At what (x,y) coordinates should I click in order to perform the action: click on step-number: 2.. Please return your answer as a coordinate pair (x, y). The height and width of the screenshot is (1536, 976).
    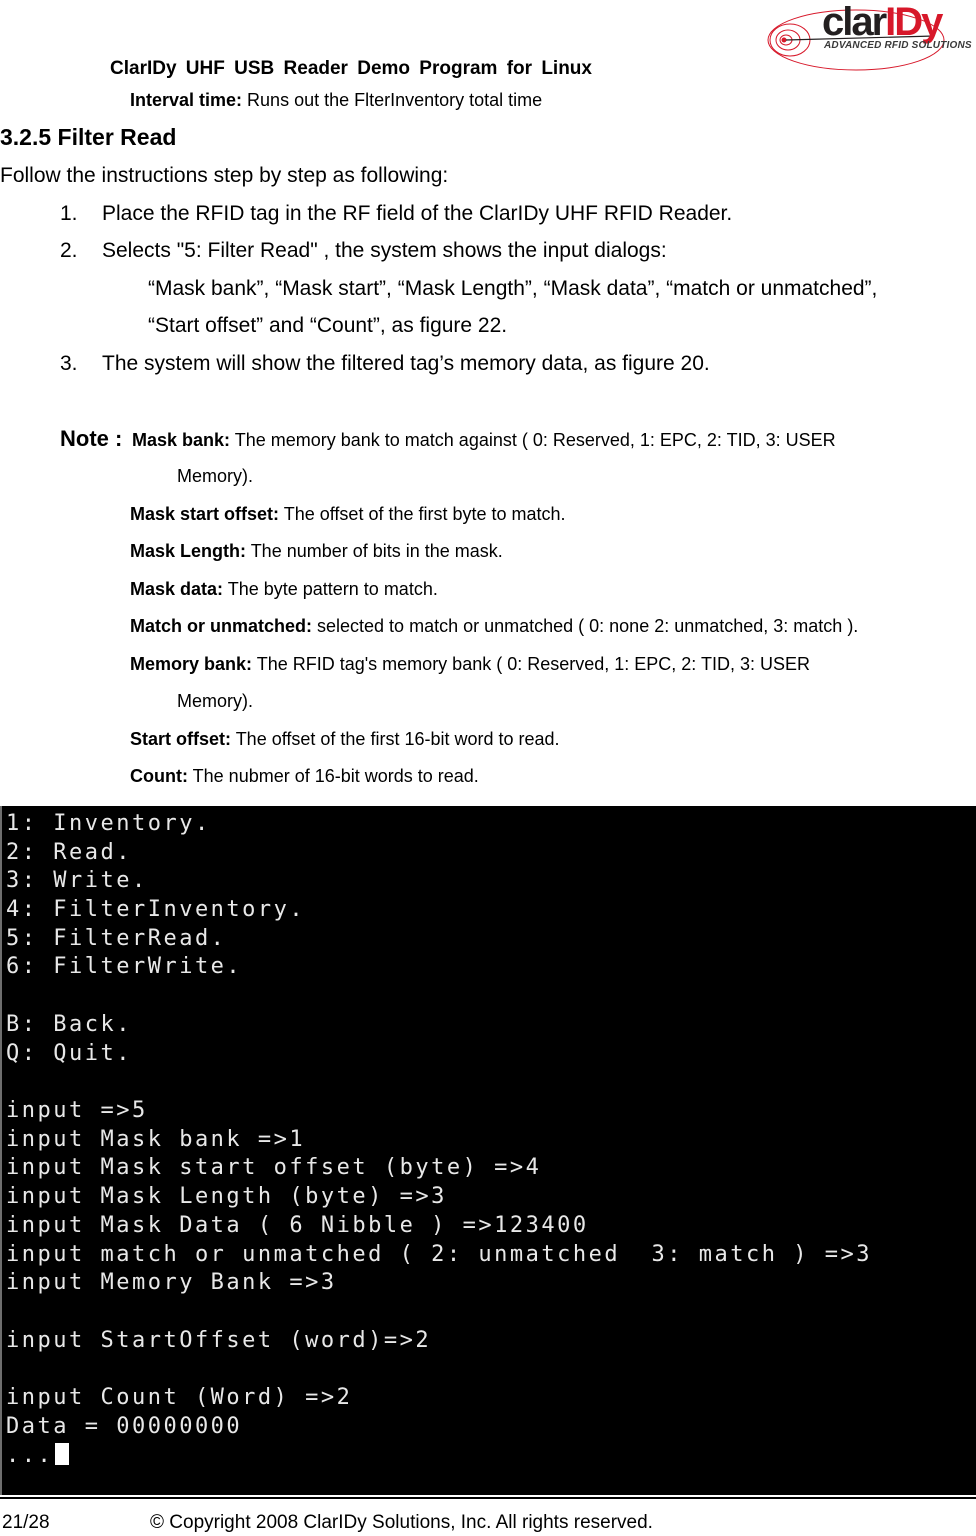
    Looking at the image, I should click on (69, 250).